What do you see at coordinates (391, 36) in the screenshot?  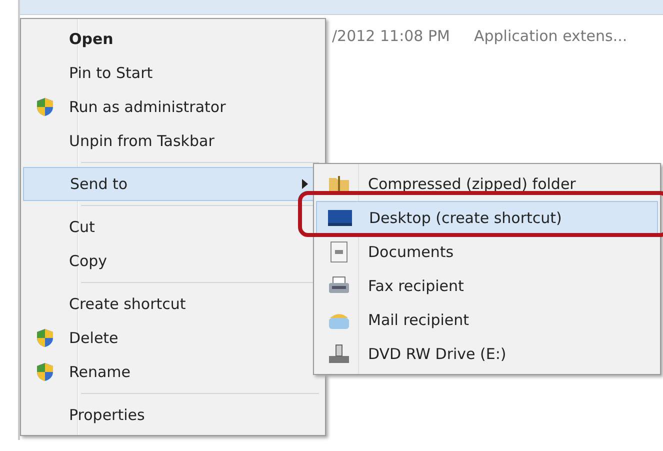 I see `file-date: /2012 11:08 PM` at bounding box center [391, 36].